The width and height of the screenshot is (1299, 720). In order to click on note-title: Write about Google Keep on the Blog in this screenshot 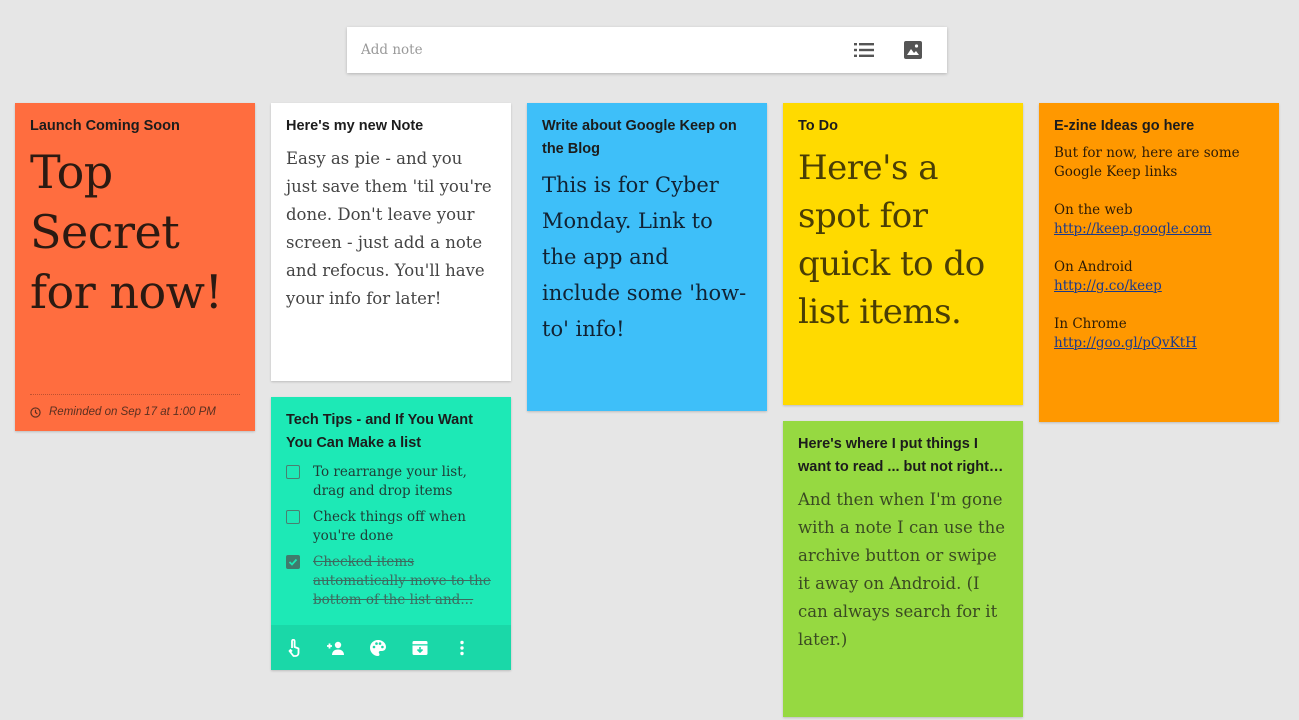, I will do `click(639, 137)`.